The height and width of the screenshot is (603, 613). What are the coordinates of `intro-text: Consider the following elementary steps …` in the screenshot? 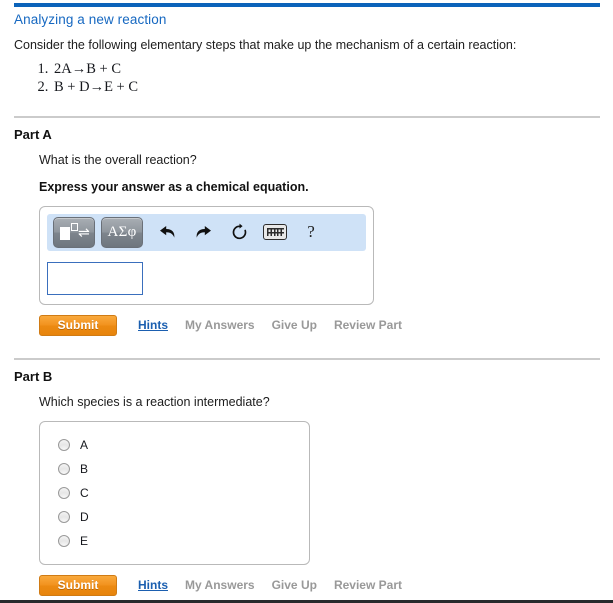 It's located at (265, 45).